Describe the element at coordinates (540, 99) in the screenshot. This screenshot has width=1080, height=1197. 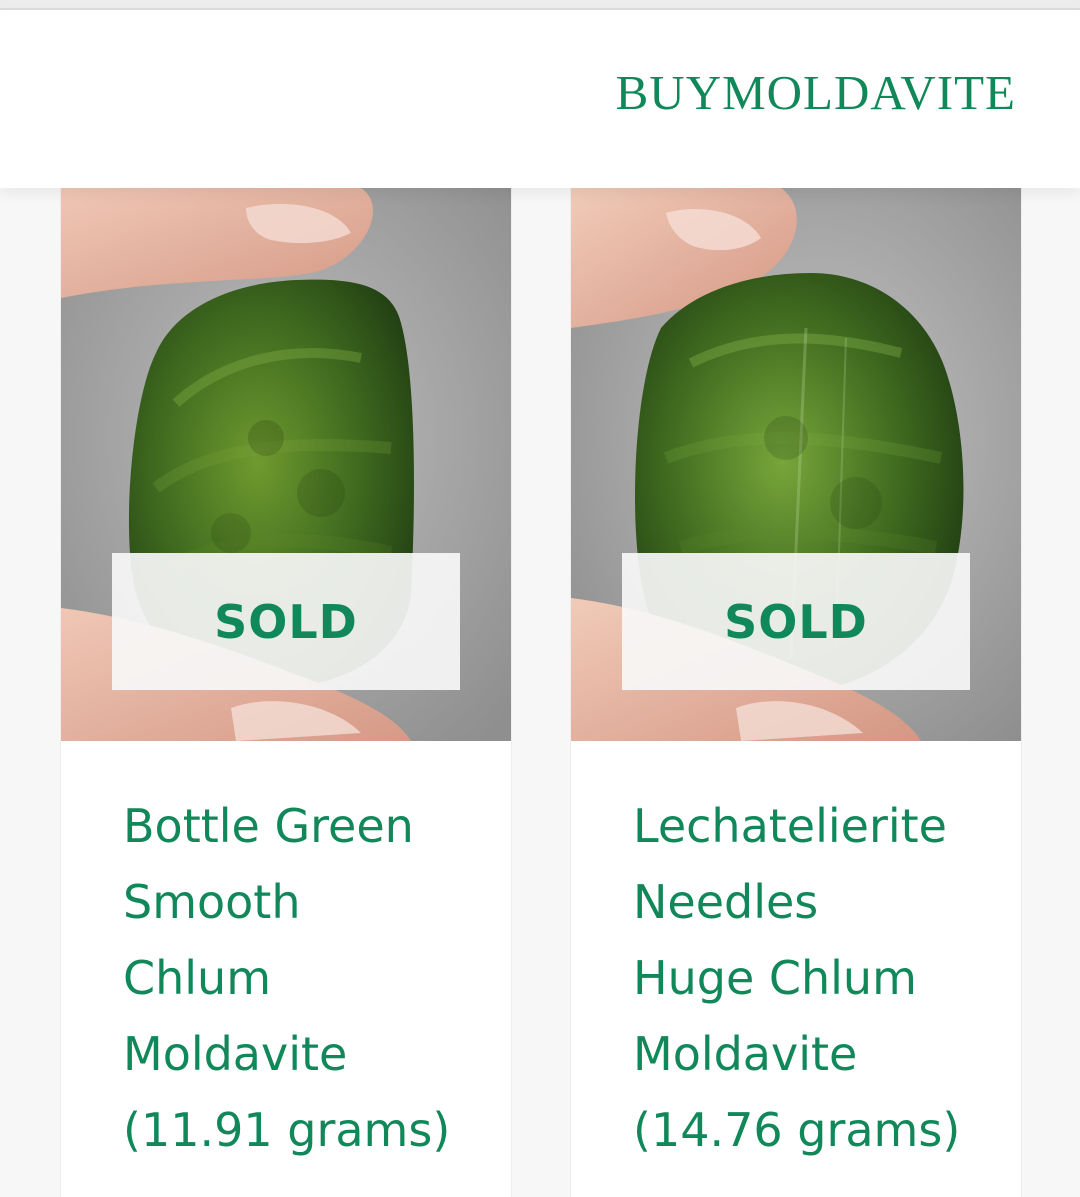
I see `site-header: BUYMOLDAVITE` at that location.